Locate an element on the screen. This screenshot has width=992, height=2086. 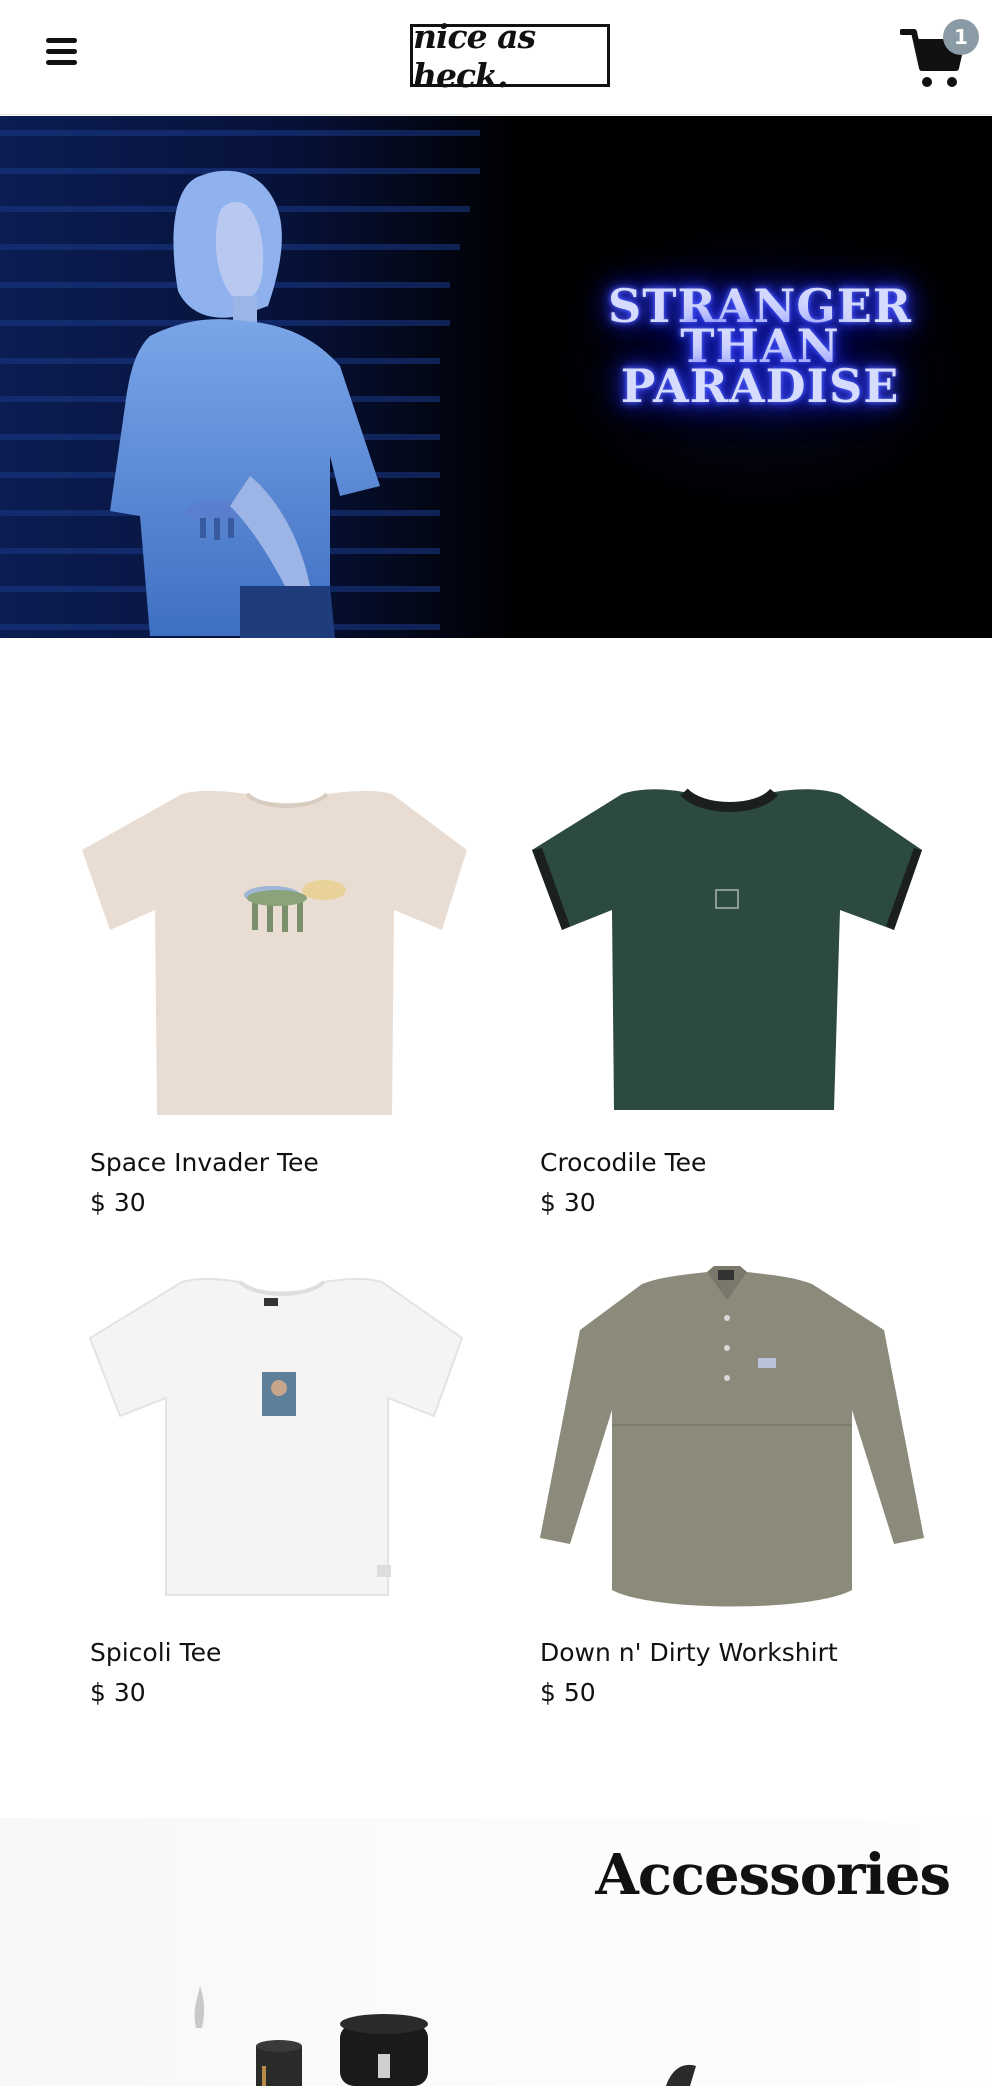
green-tshirt-image is located at coordinates (727, 949).